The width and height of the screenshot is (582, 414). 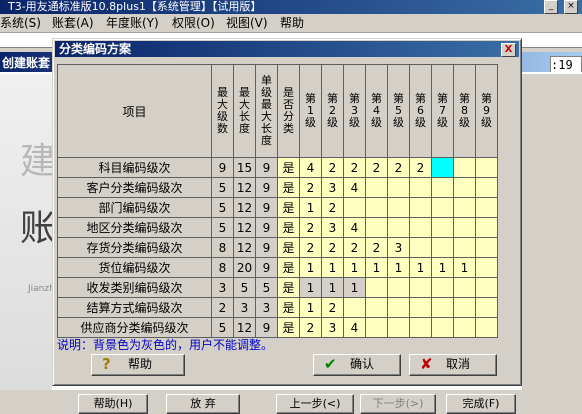 I want to click on menu-year: 年度账(Y), so click(x=132, y=23).